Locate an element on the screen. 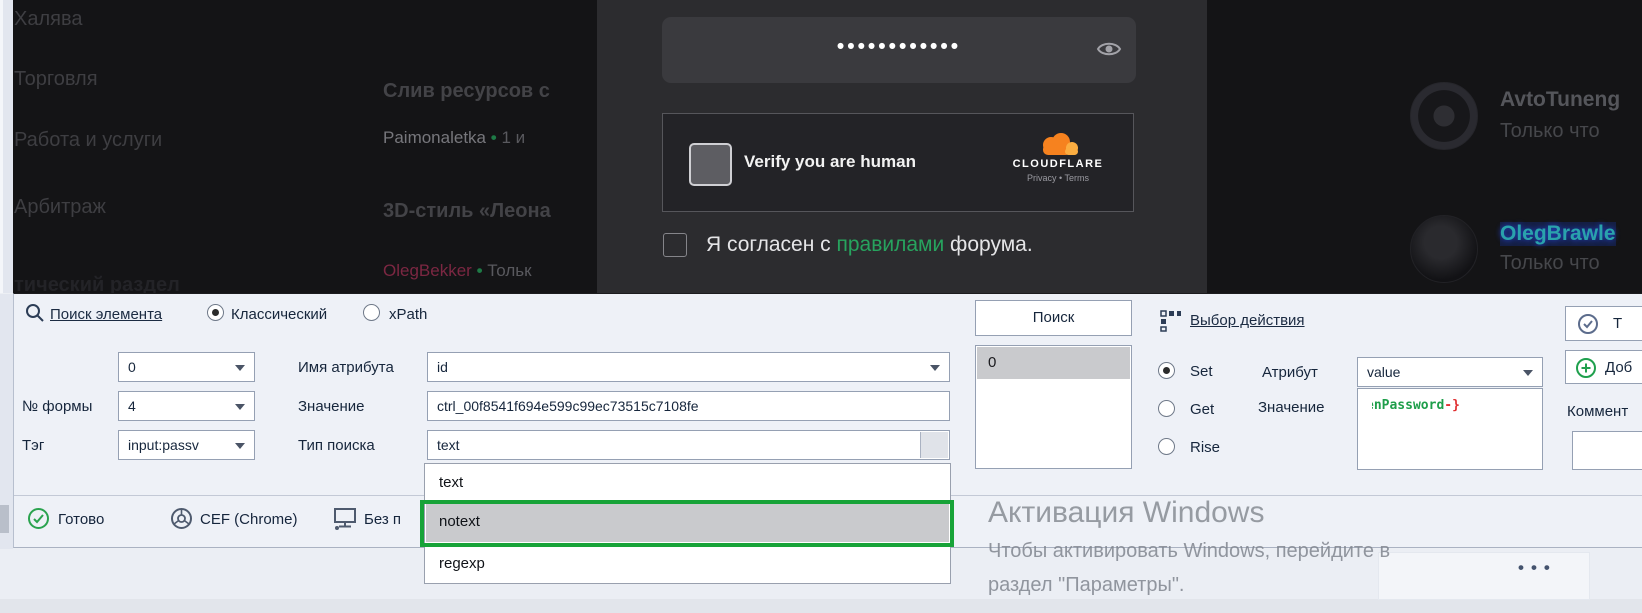 The width and height of the screenshot is (1642, 613). show-password-eye-icon is located at coordinates (1109, 49).